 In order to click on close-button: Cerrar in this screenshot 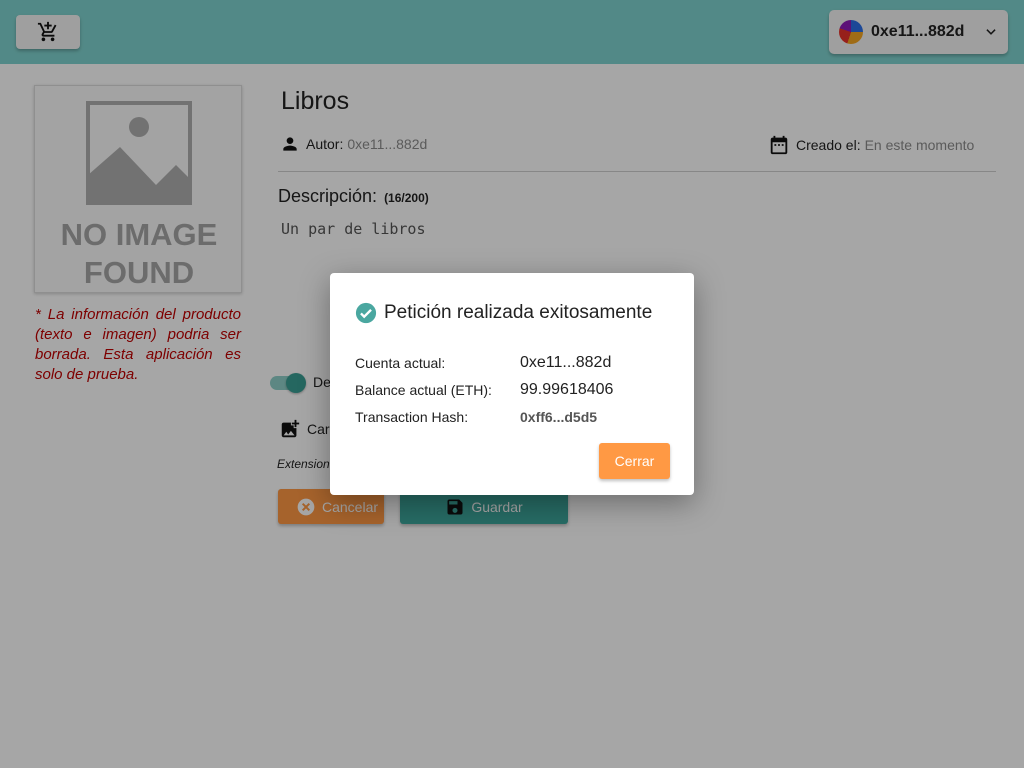, I will do `click(634, 461)`.